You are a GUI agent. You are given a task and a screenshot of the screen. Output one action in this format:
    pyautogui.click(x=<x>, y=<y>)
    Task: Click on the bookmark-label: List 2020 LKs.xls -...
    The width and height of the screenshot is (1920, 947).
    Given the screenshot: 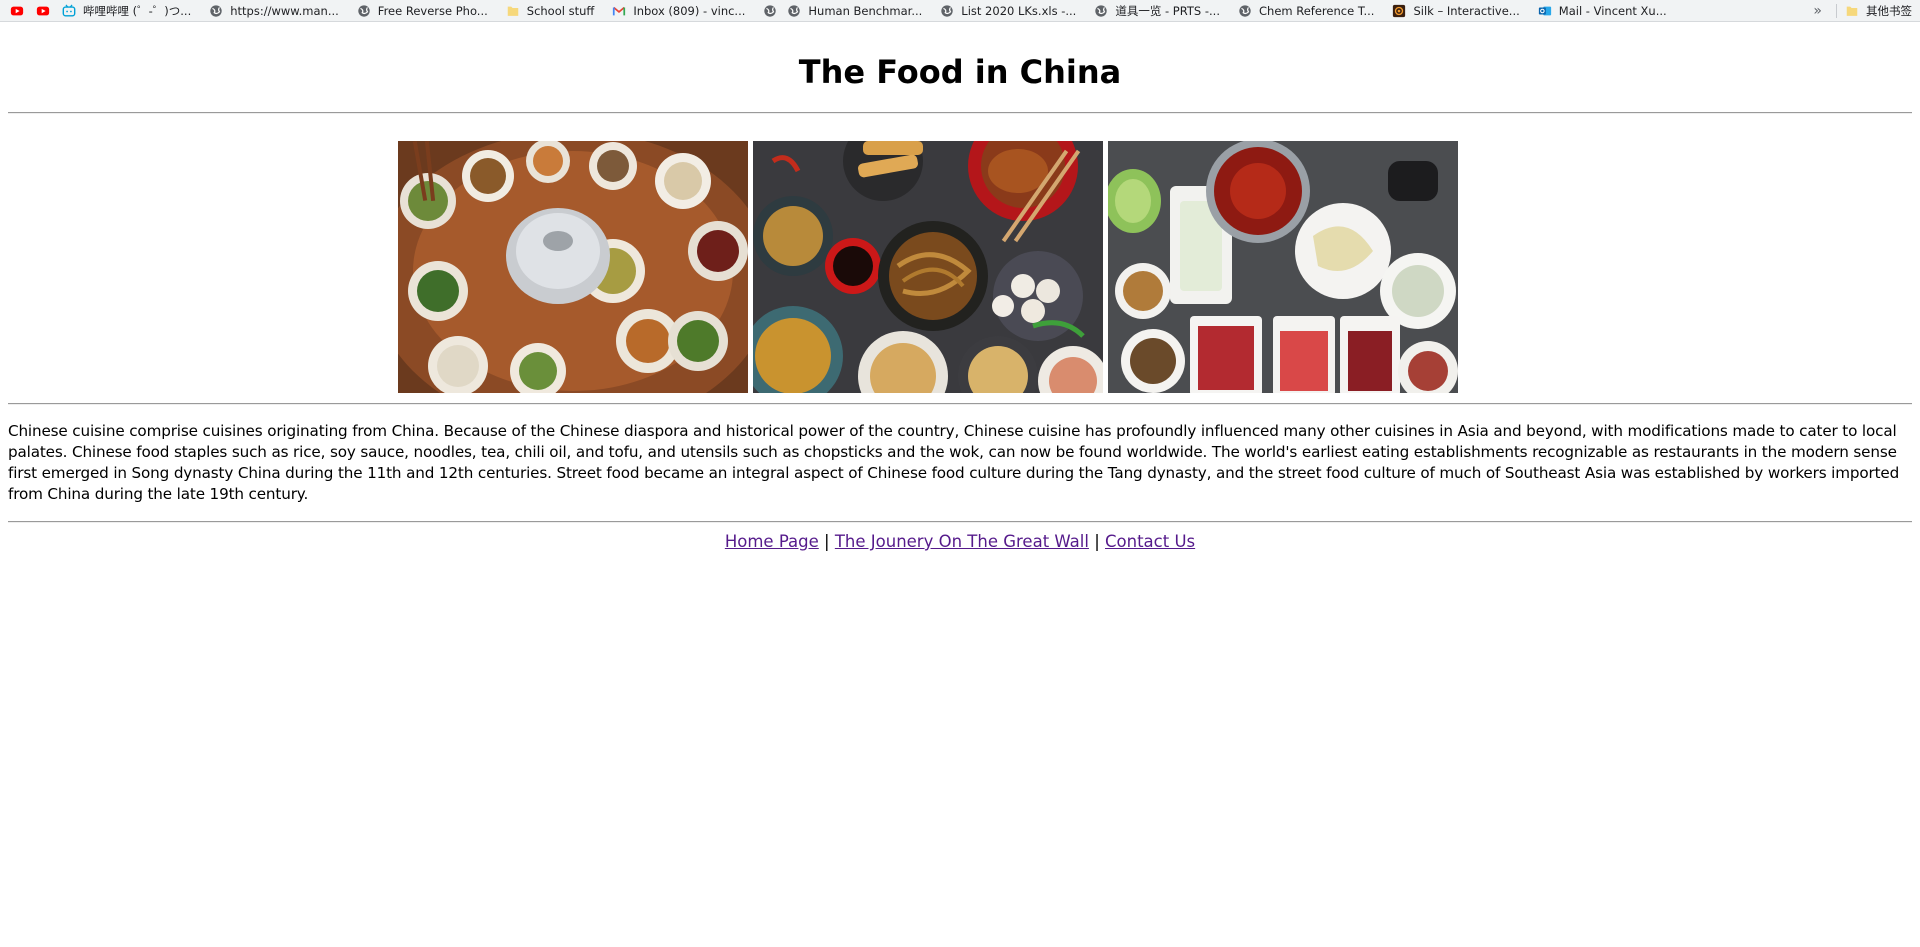 What is the action you would take?
    pyautogui.click(x=1019, y=10)
    